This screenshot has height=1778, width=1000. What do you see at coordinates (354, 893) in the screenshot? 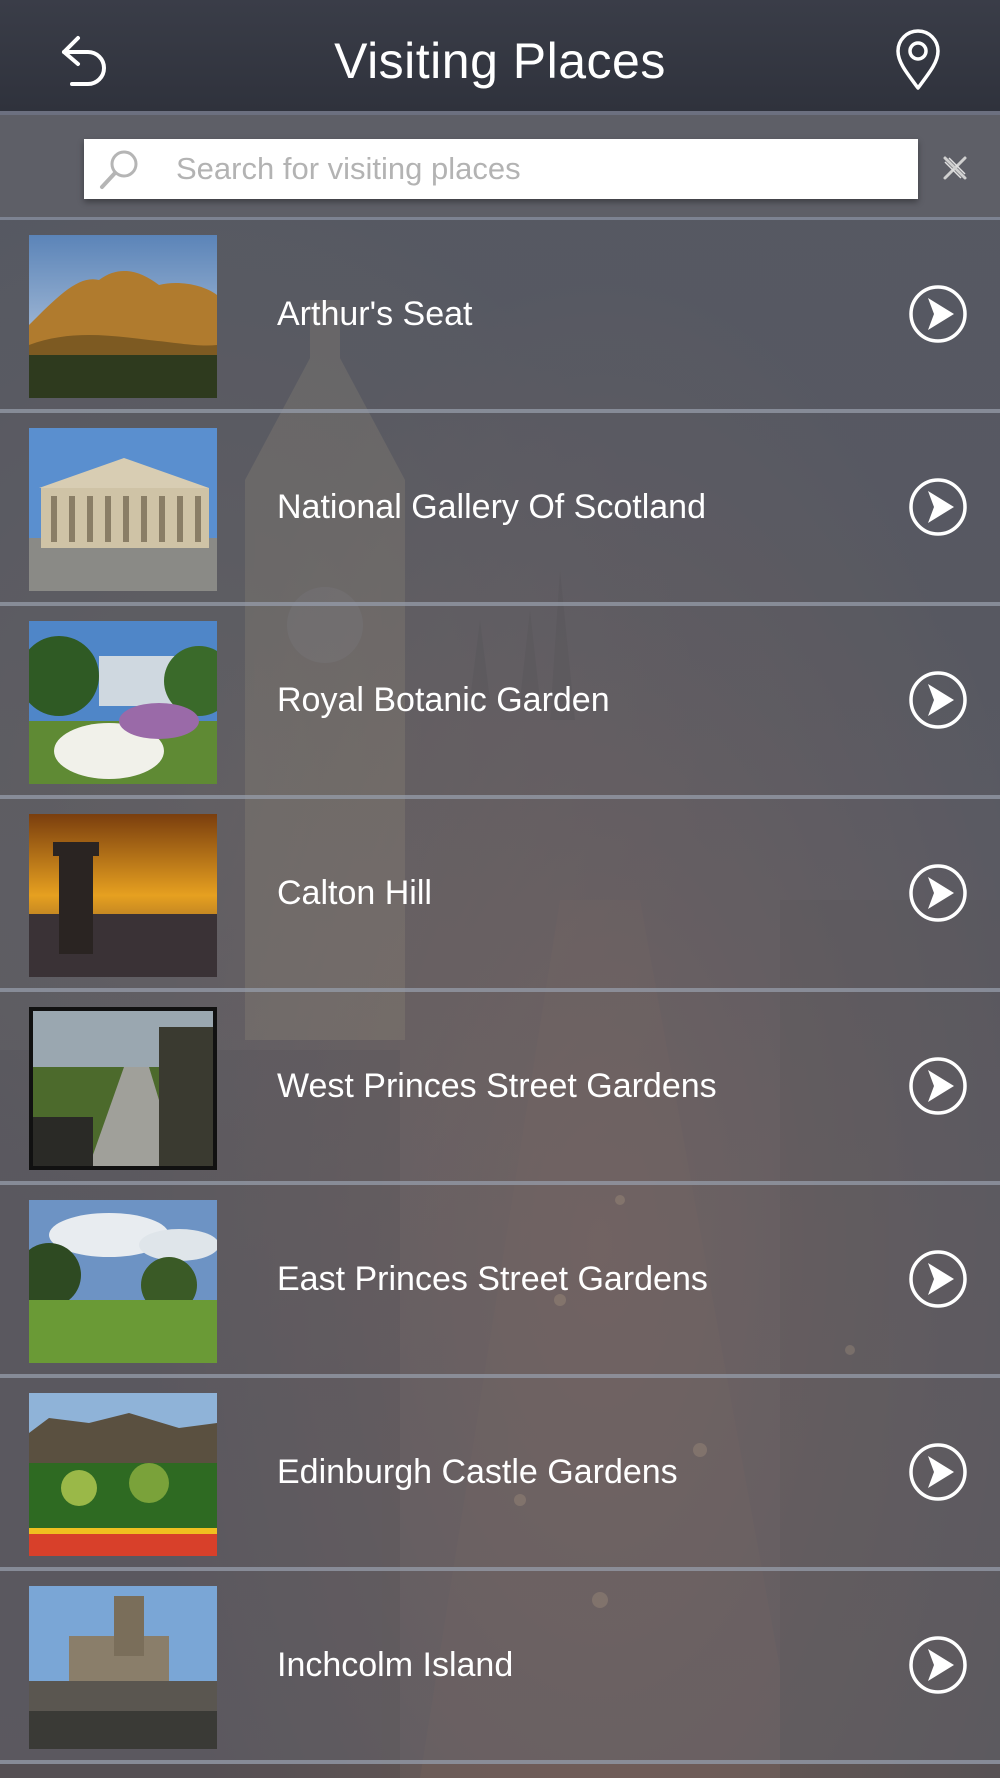
I see `place-name: Calton Hill` at bounding box center [354, 893].